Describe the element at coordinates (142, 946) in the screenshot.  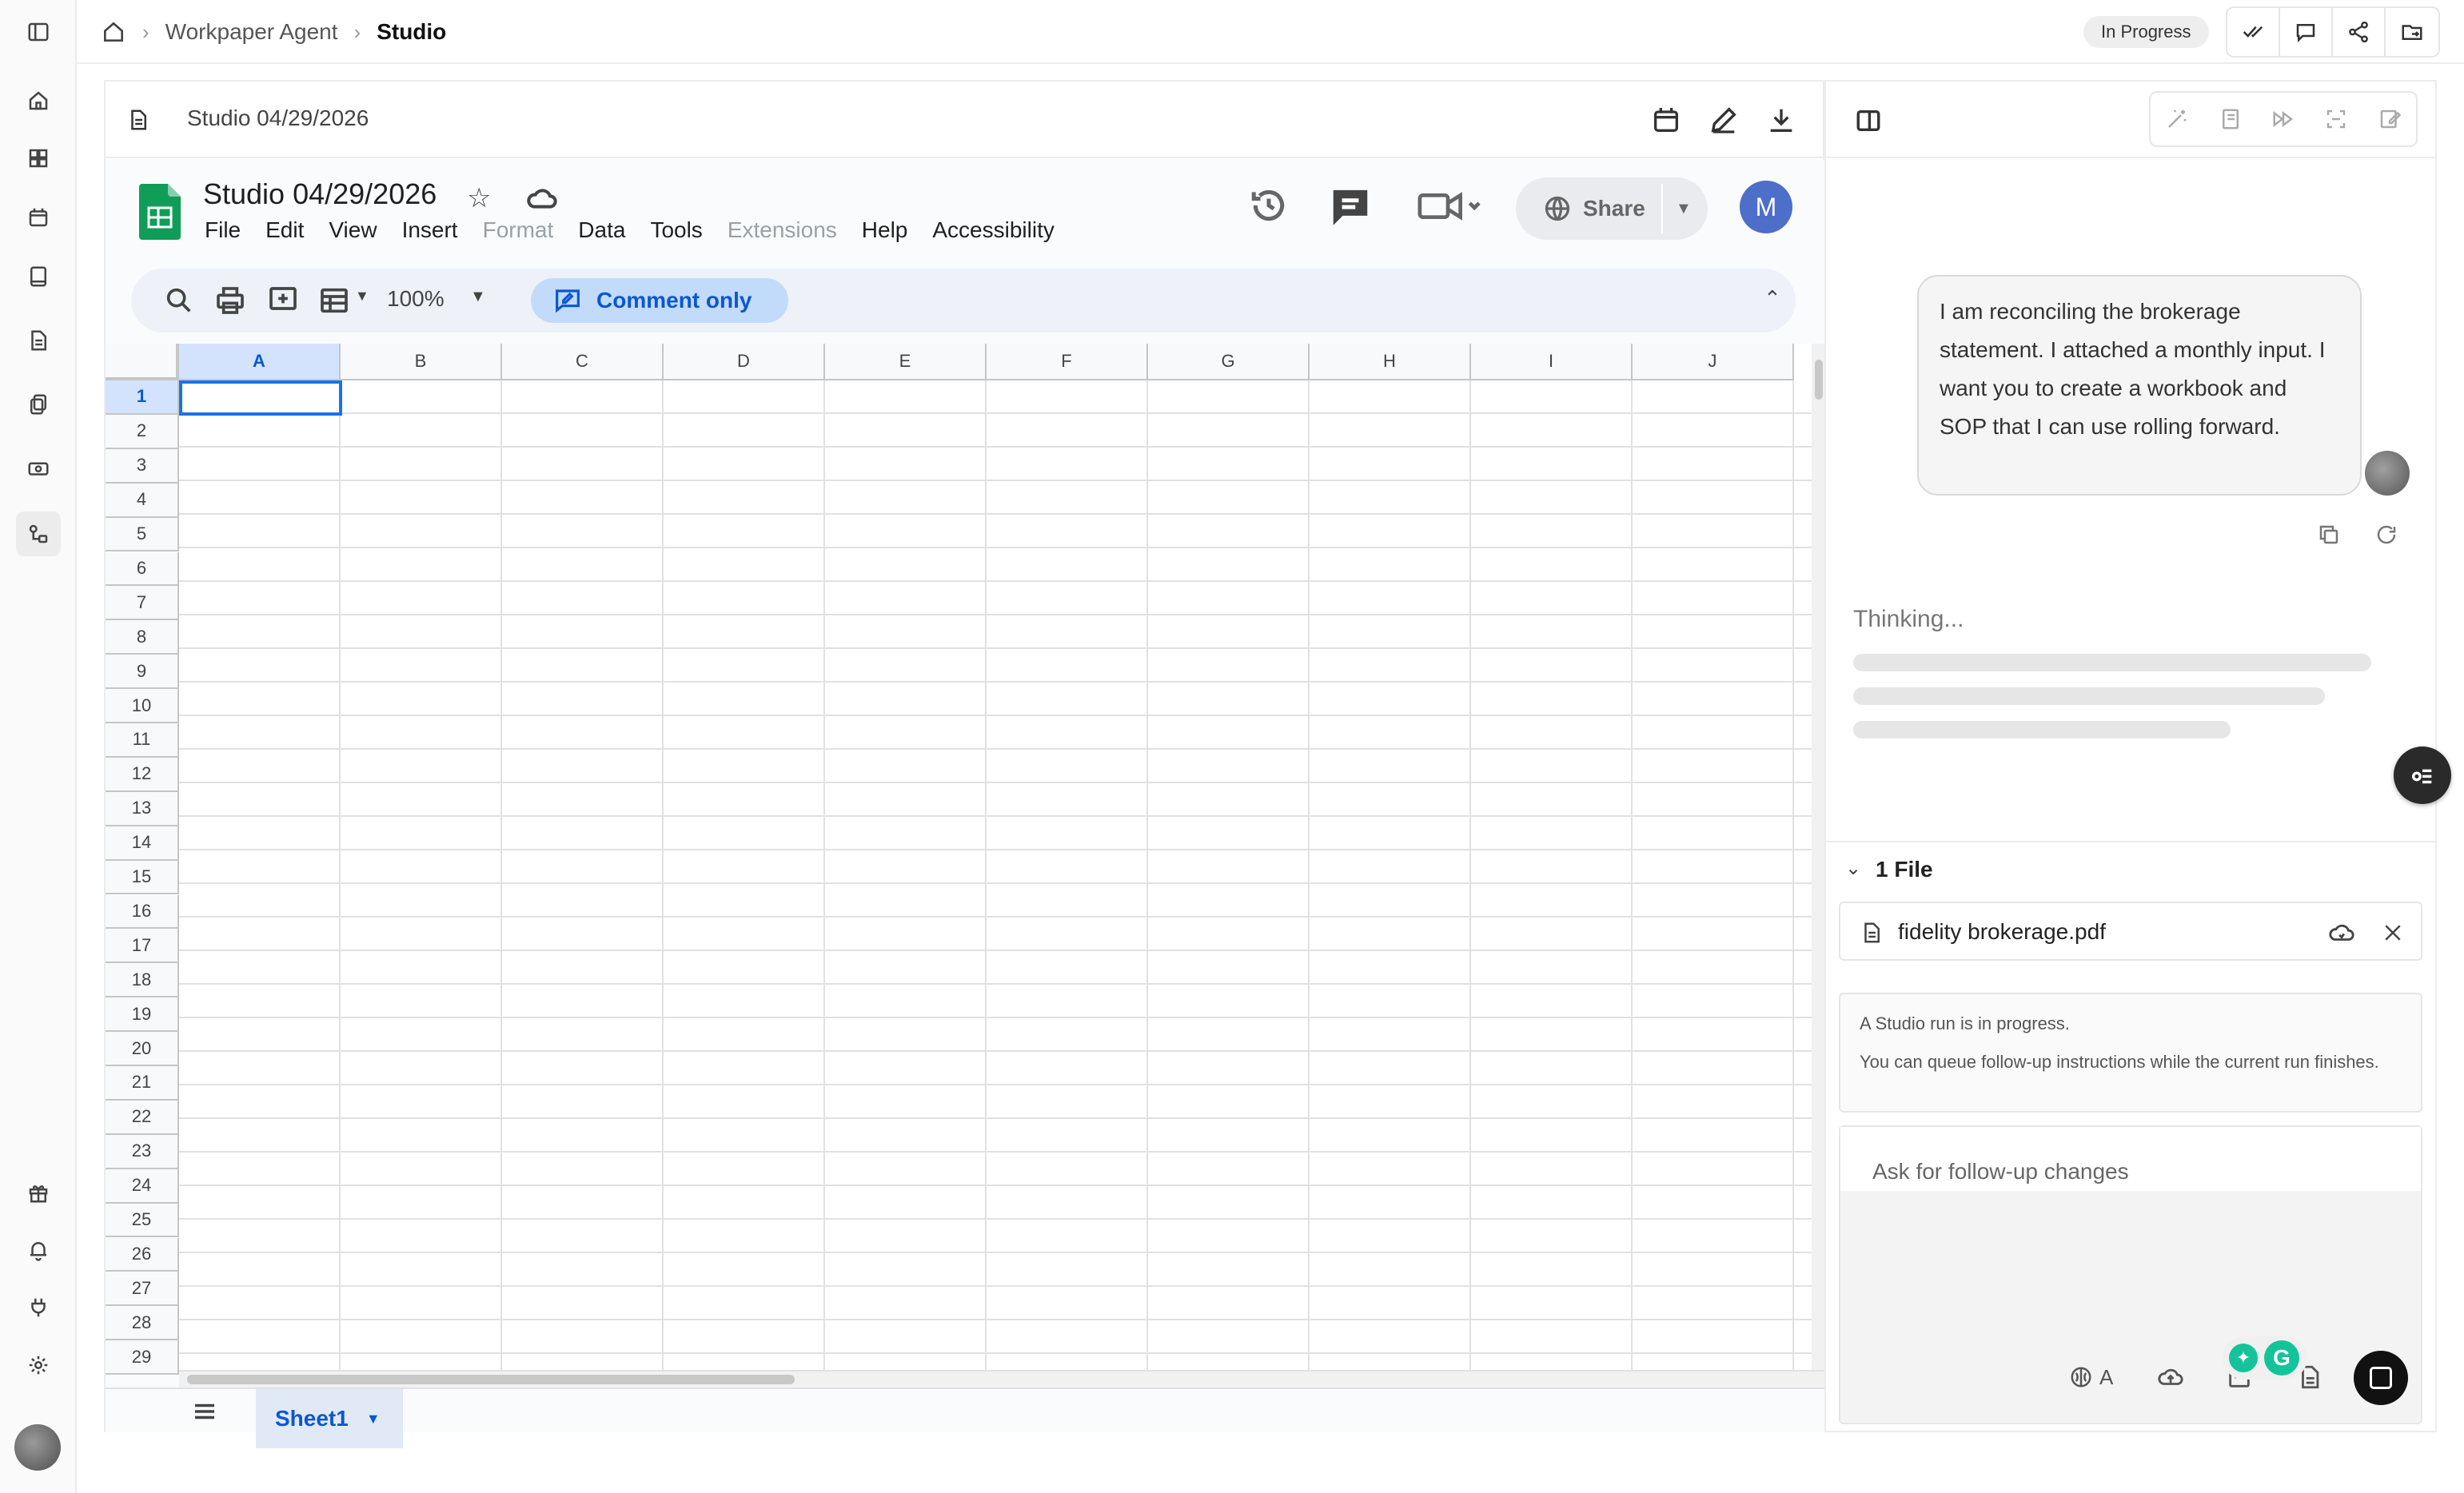
I see `row-header: 17` at that location.